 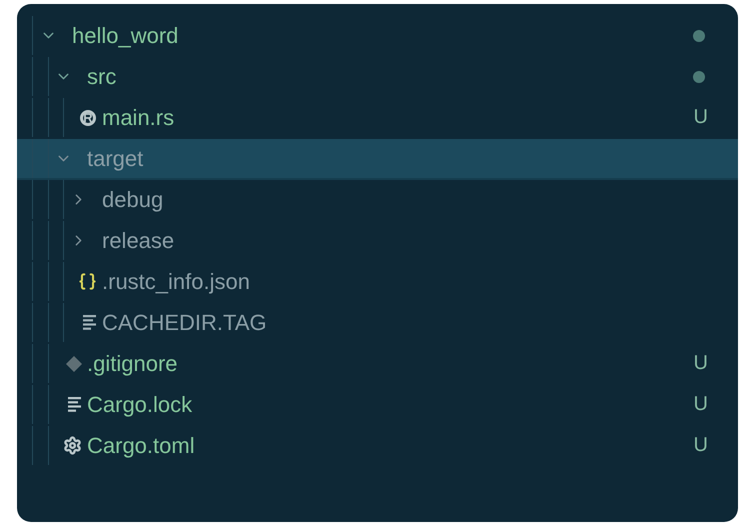 What do you see at coordinates (139, 241) in the screenshot?
I see `folder-name: release` at bounding box center [139, 241].